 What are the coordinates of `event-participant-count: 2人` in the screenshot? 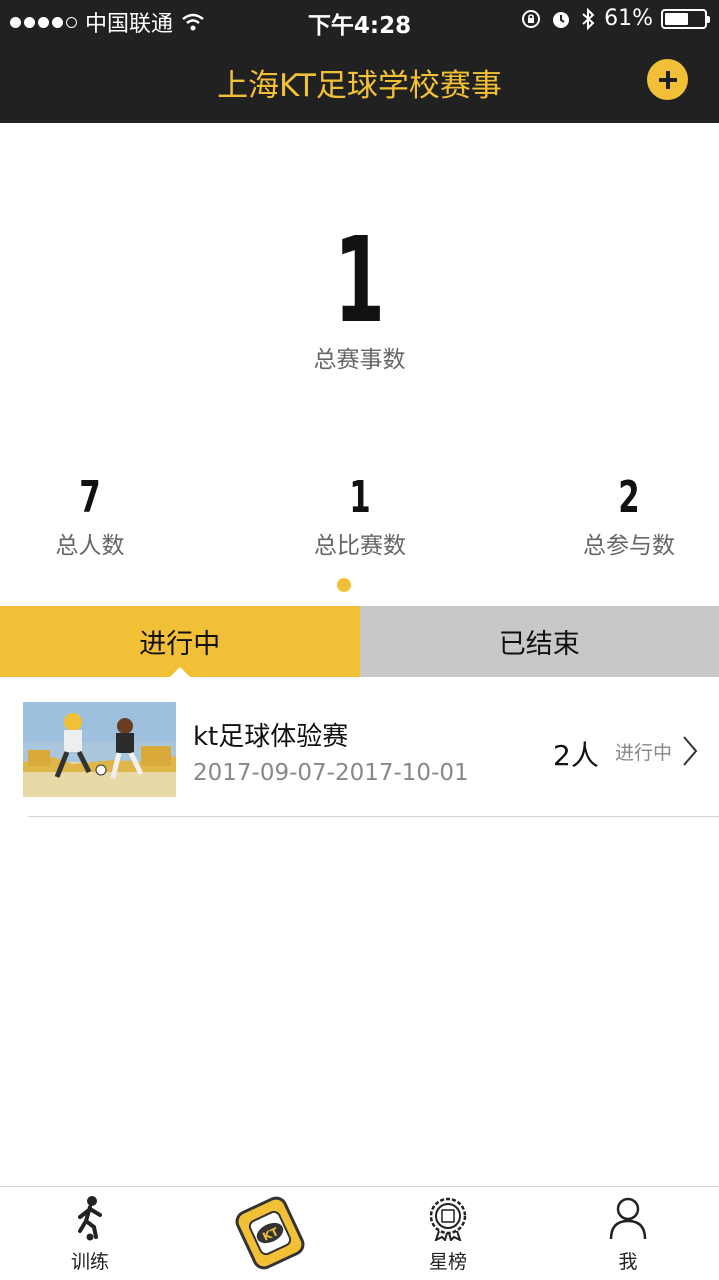 It's located at (576, 755).